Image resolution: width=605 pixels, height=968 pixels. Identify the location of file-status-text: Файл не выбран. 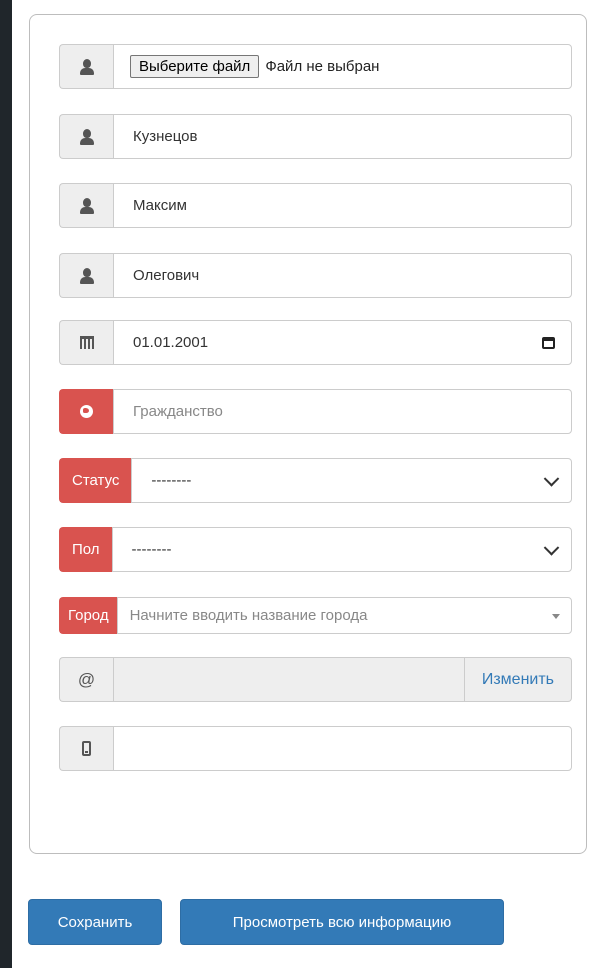
(322, 66).